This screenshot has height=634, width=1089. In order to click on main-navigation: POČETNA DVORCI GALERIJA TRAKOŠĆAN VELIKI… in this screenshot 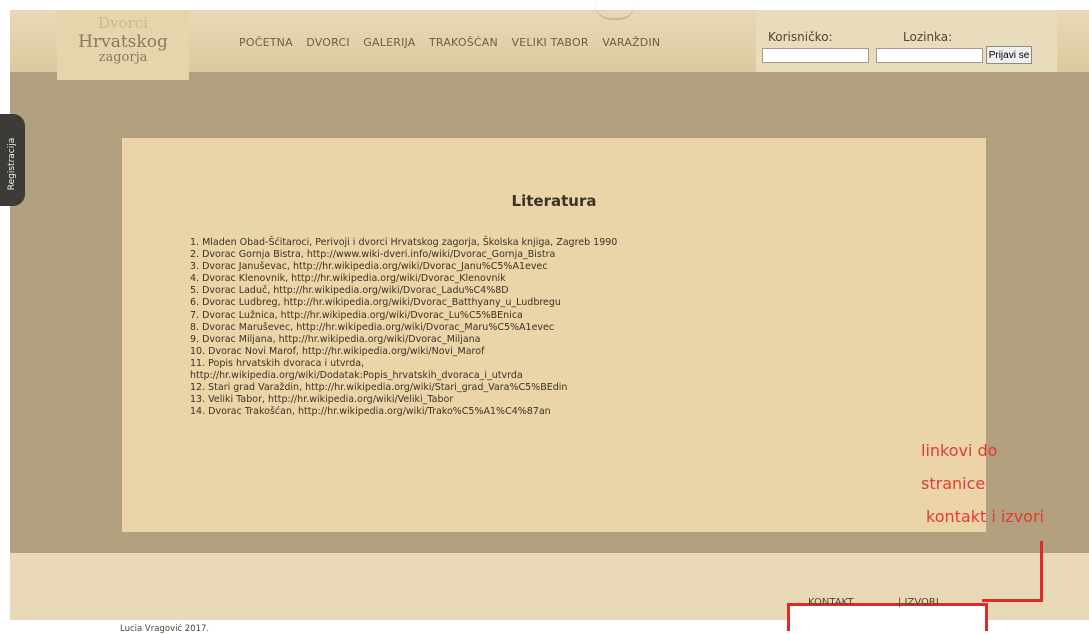, I will do `click(454, 42)`.